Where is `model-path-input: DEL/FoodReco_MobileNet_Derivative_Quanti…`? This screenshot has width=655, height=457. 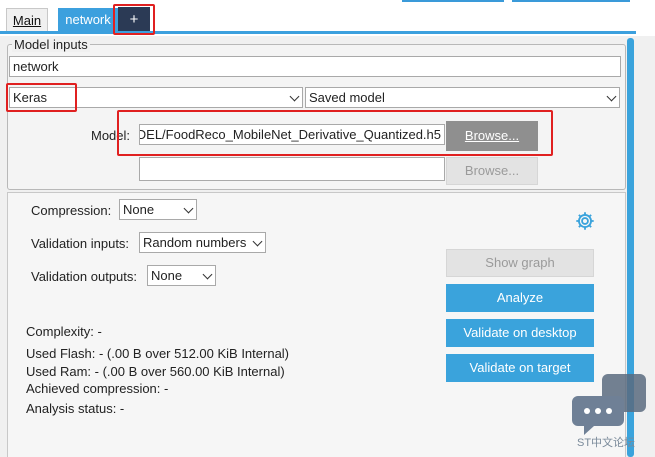 model-path-input: DEL/FoodReco_MobileNet_Derivative_Quanti… is located at coordinates (292, 134).